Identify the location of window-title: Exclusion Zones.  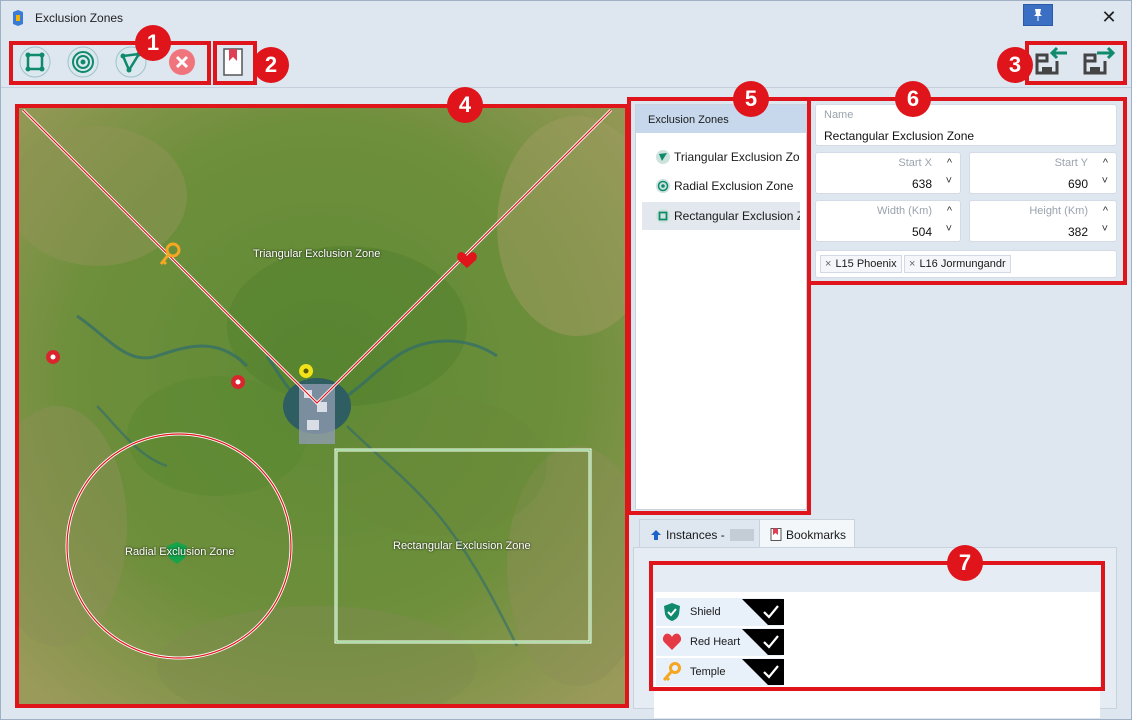
(79, 18).